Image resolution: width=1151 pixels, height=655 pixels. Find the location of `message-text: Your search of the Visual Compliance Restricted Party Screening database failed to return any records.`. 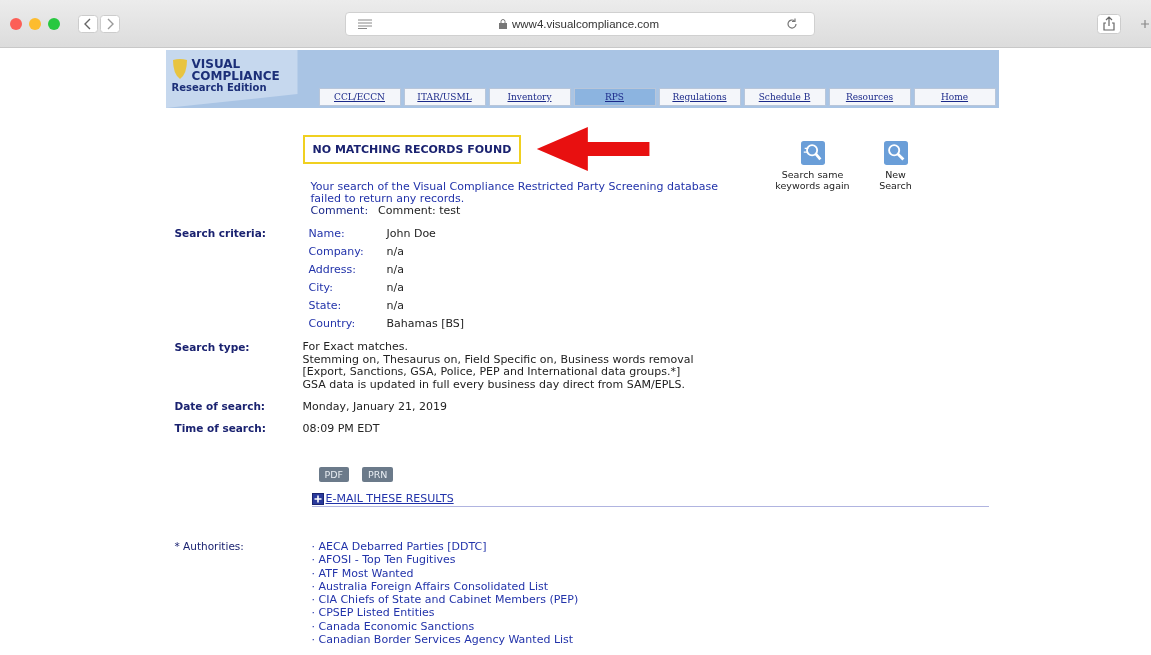

message-text: Your search of the Visual Compliance Restricted Party Screening database failed to return any records. is located at coordinates (514, 193).